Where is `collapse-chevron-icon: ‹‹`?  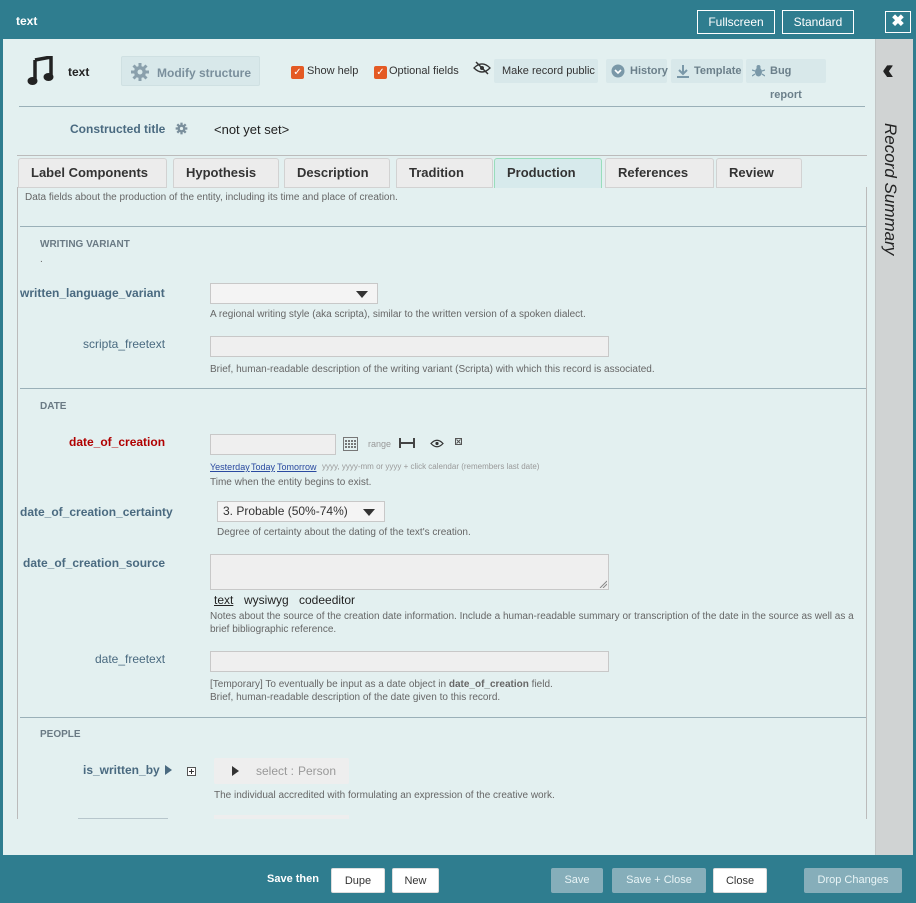 collapse-chevron-icon: ‹‹ is located at coordinates (888, 70).